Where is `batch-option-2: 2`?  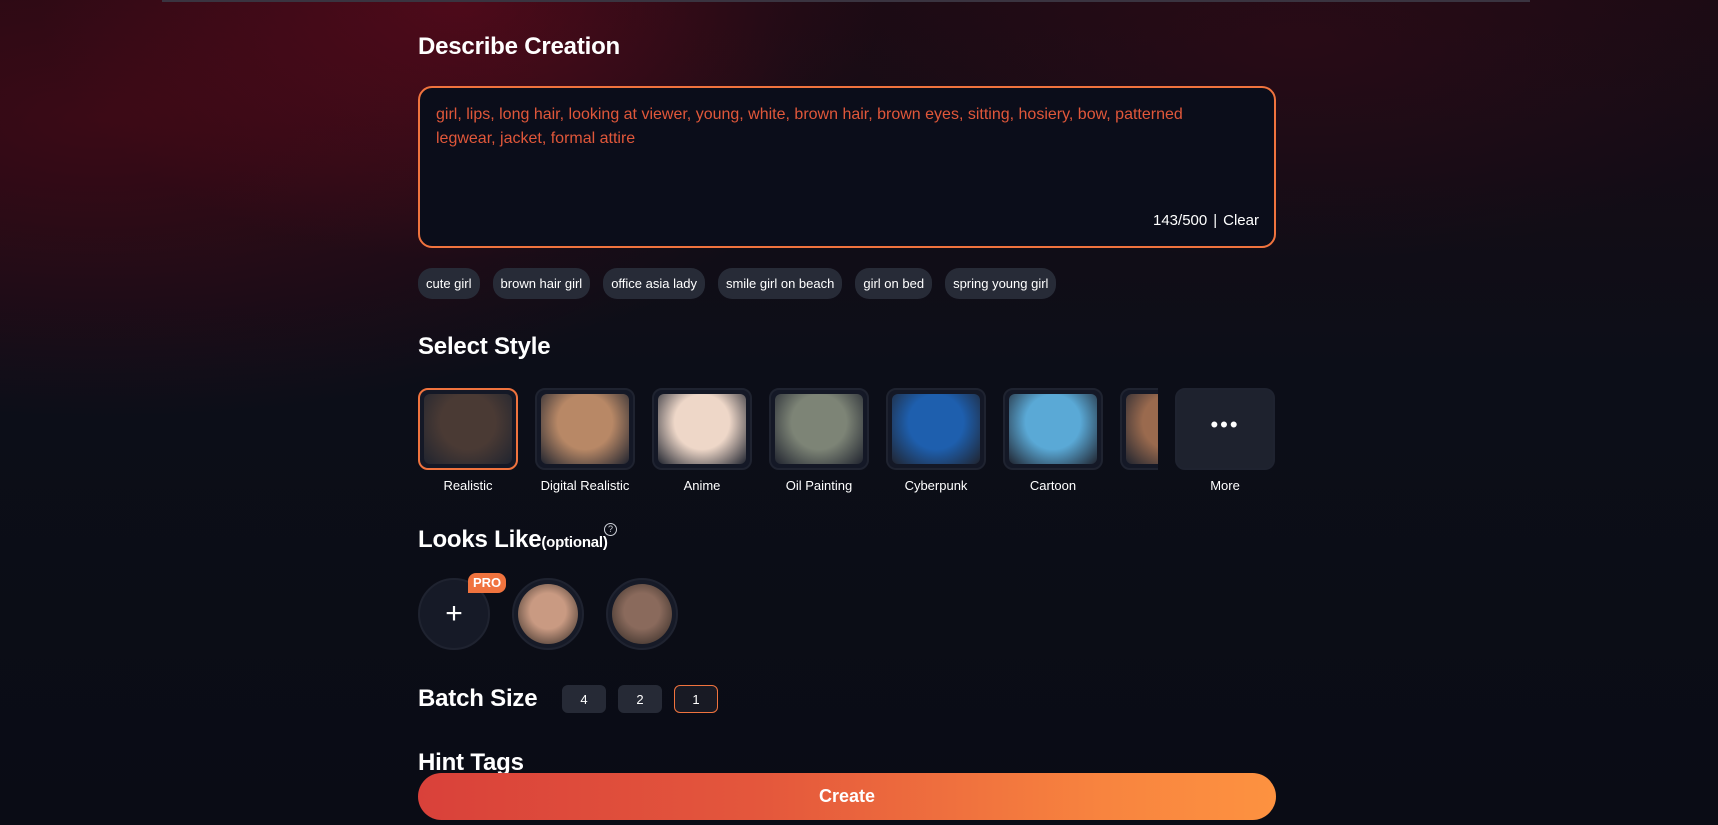
batch-option-2: 2 is located at coordinates (640, 699).